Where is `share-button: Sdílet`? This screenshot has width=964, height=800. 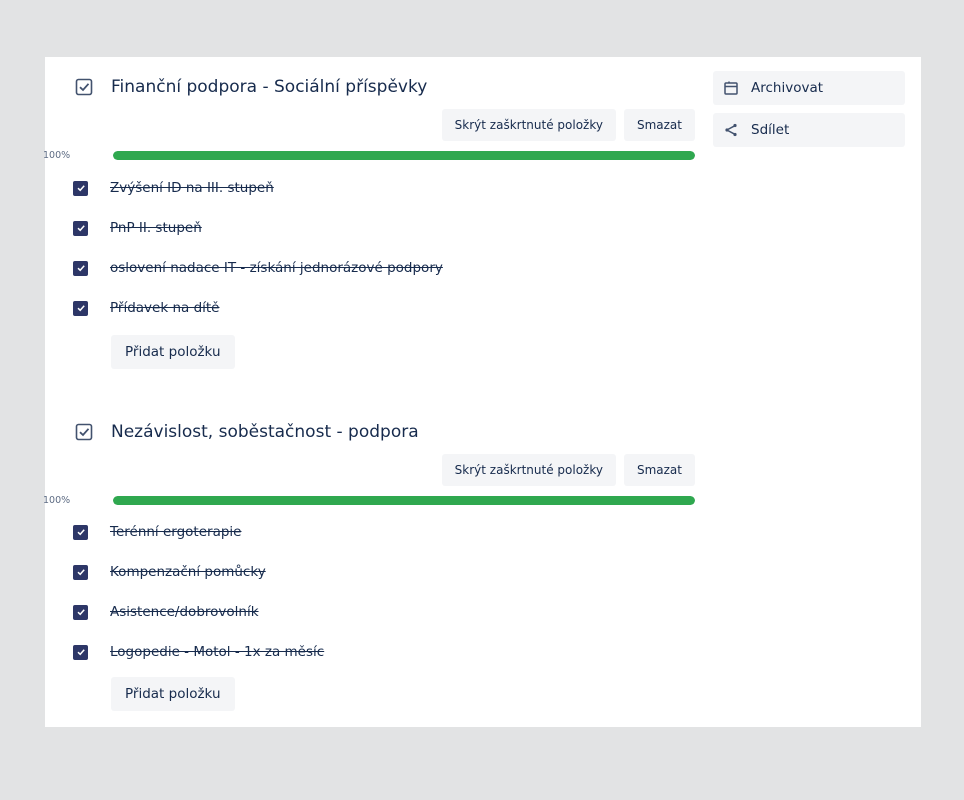 share-button: Sdílet is located at coordinates (809, 130).